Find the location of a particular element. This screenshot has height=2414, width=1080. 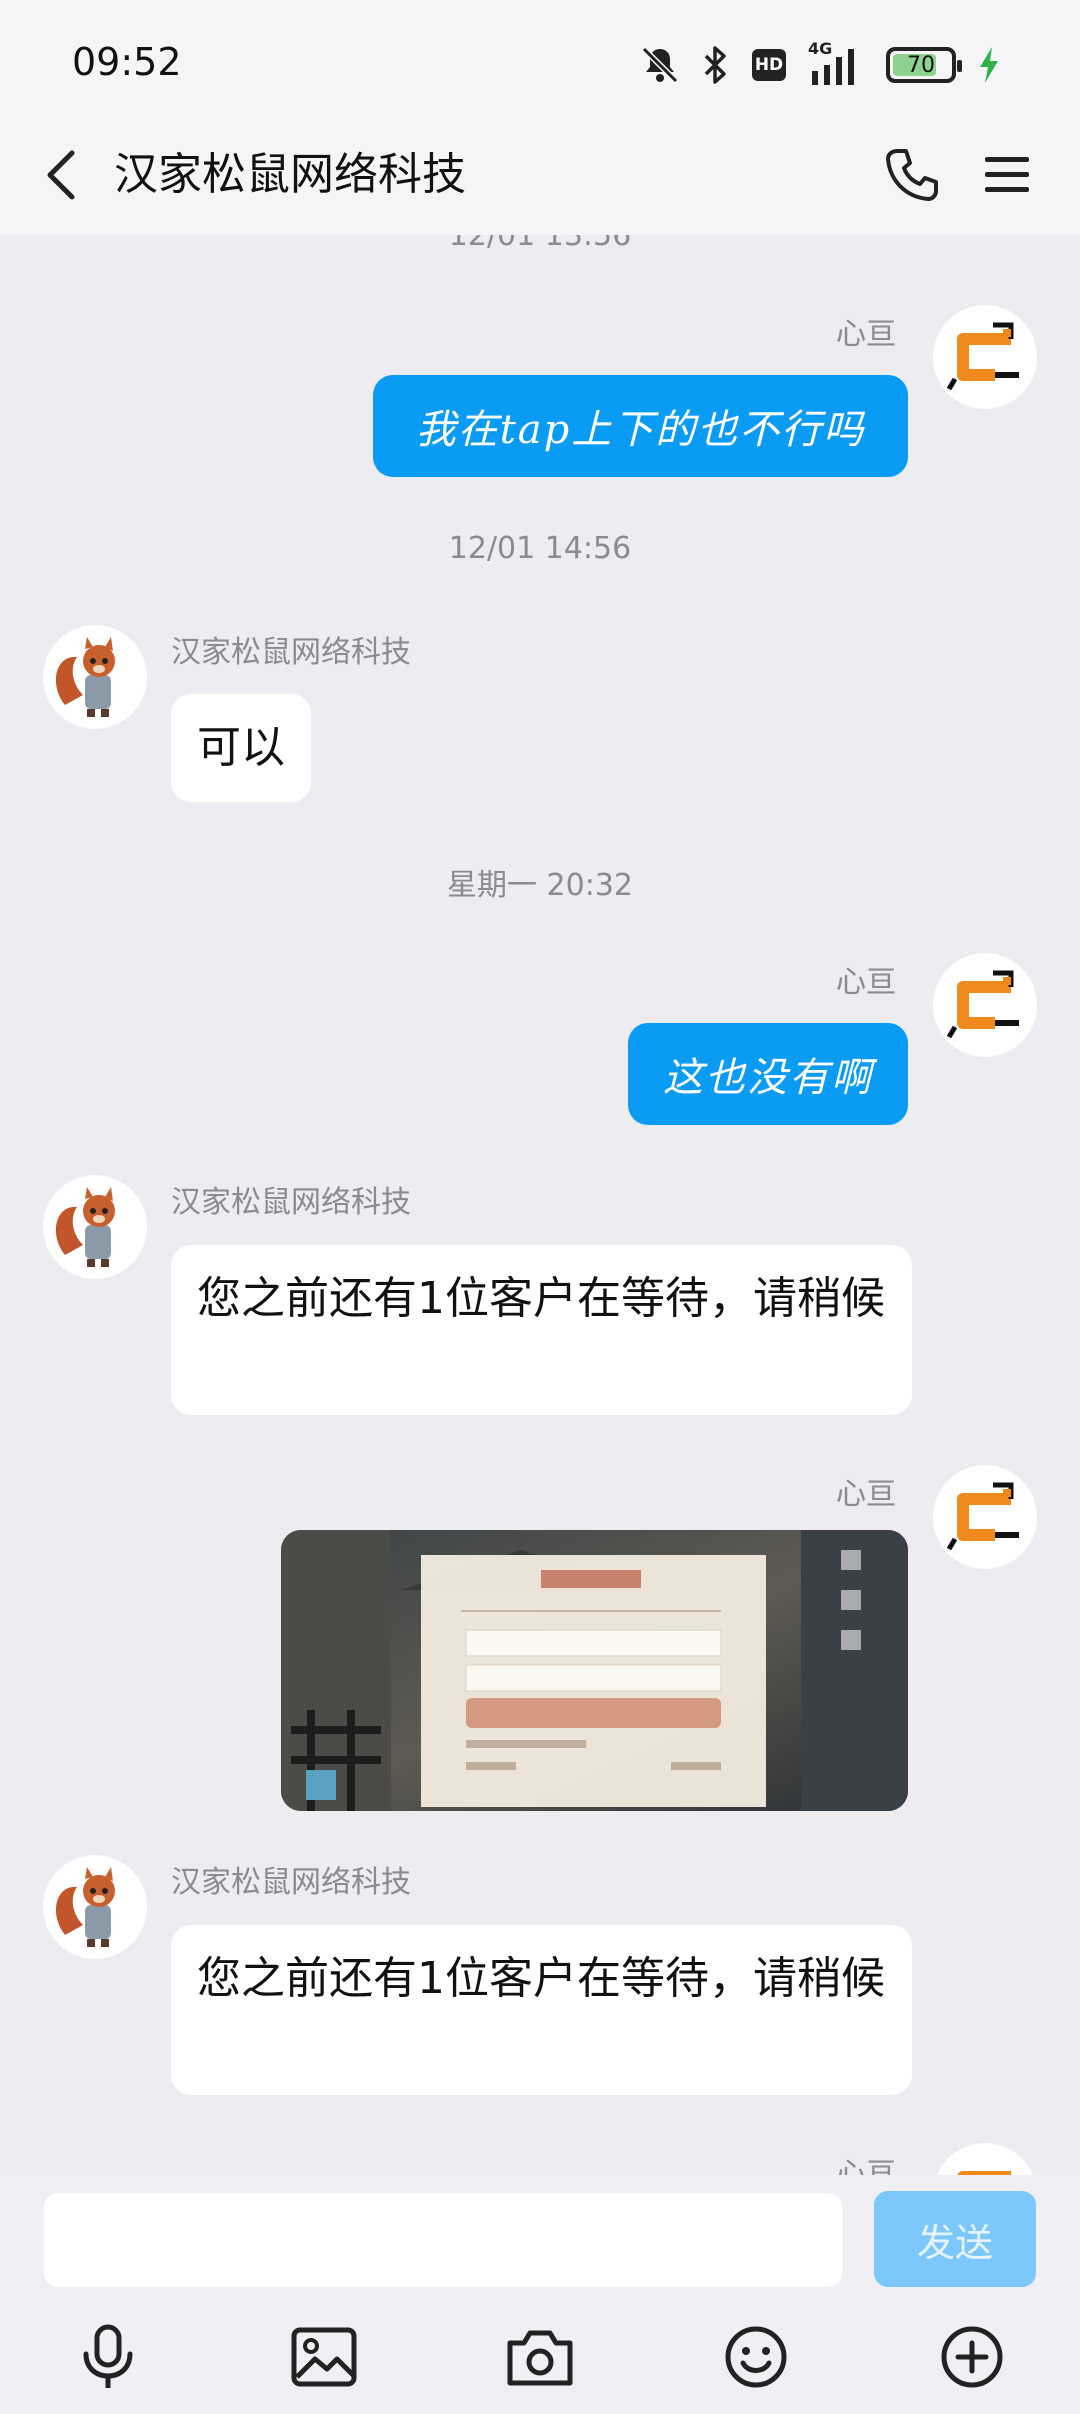

timestamp: 星期一 20:32 is located at coordinates (540, 885).